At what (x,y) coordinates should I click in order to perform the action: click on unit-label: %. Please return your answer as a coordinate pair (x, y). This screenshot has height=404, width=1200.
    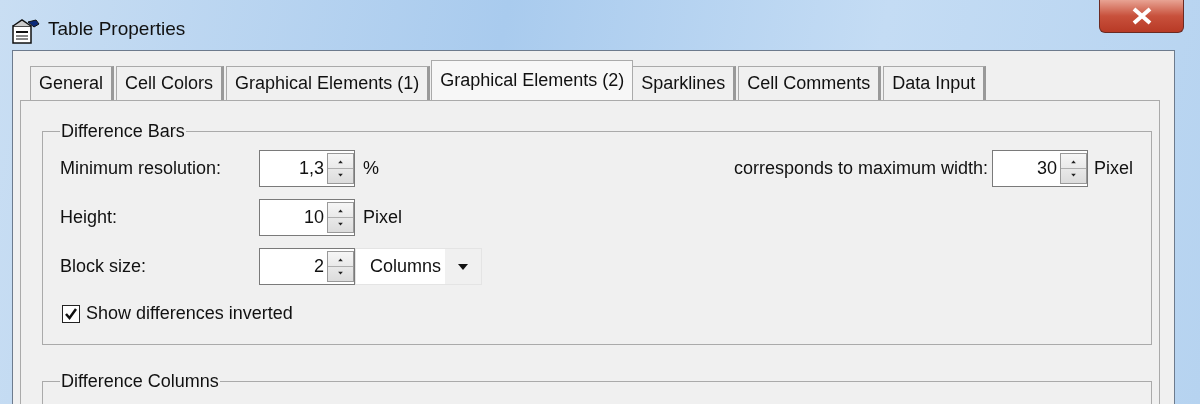
    Looking at the image, I should click on (371, 168).